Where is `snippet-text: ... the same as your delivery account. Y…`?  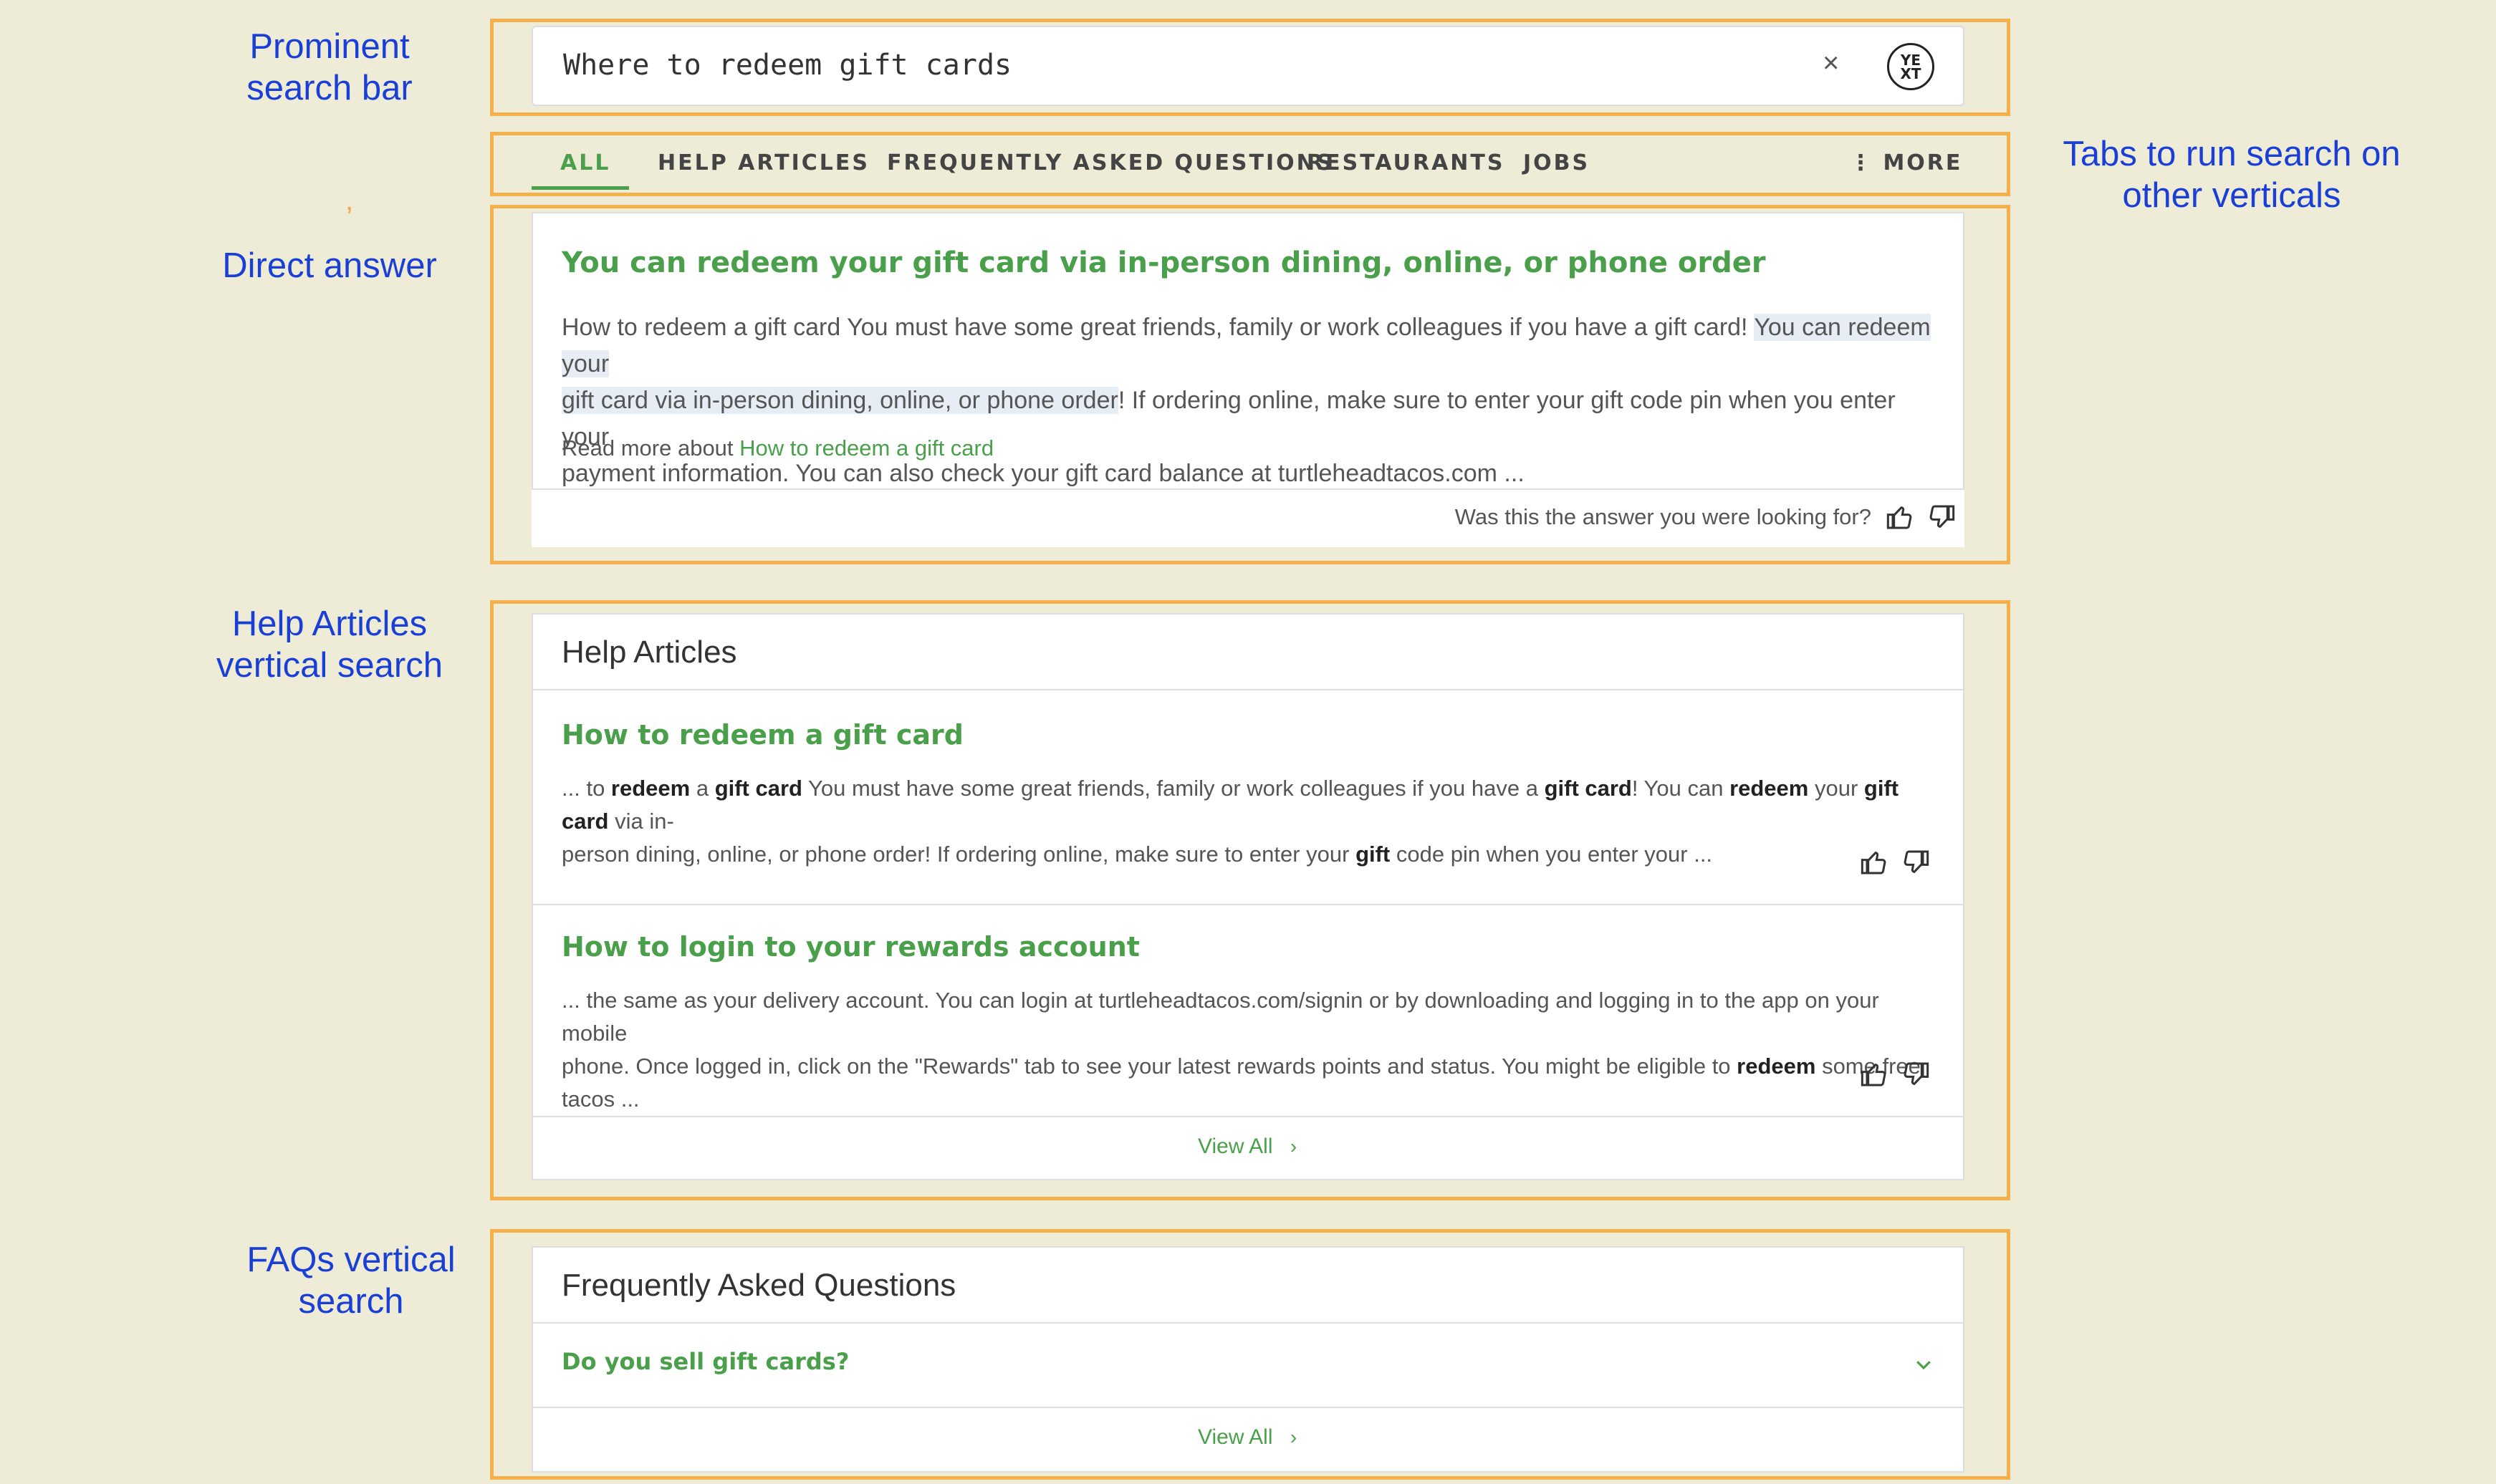
snippet-text: ... the same as your delivery account. Y… is located at coordinates (1220, 1017).